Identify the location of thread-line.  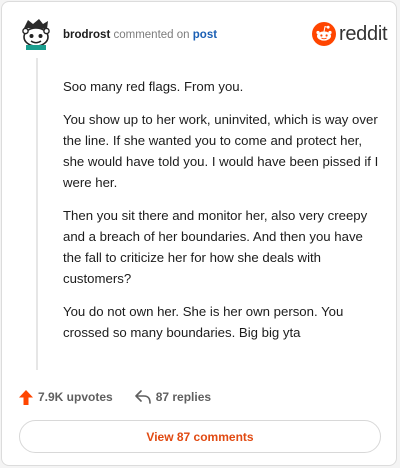
(37, 214).